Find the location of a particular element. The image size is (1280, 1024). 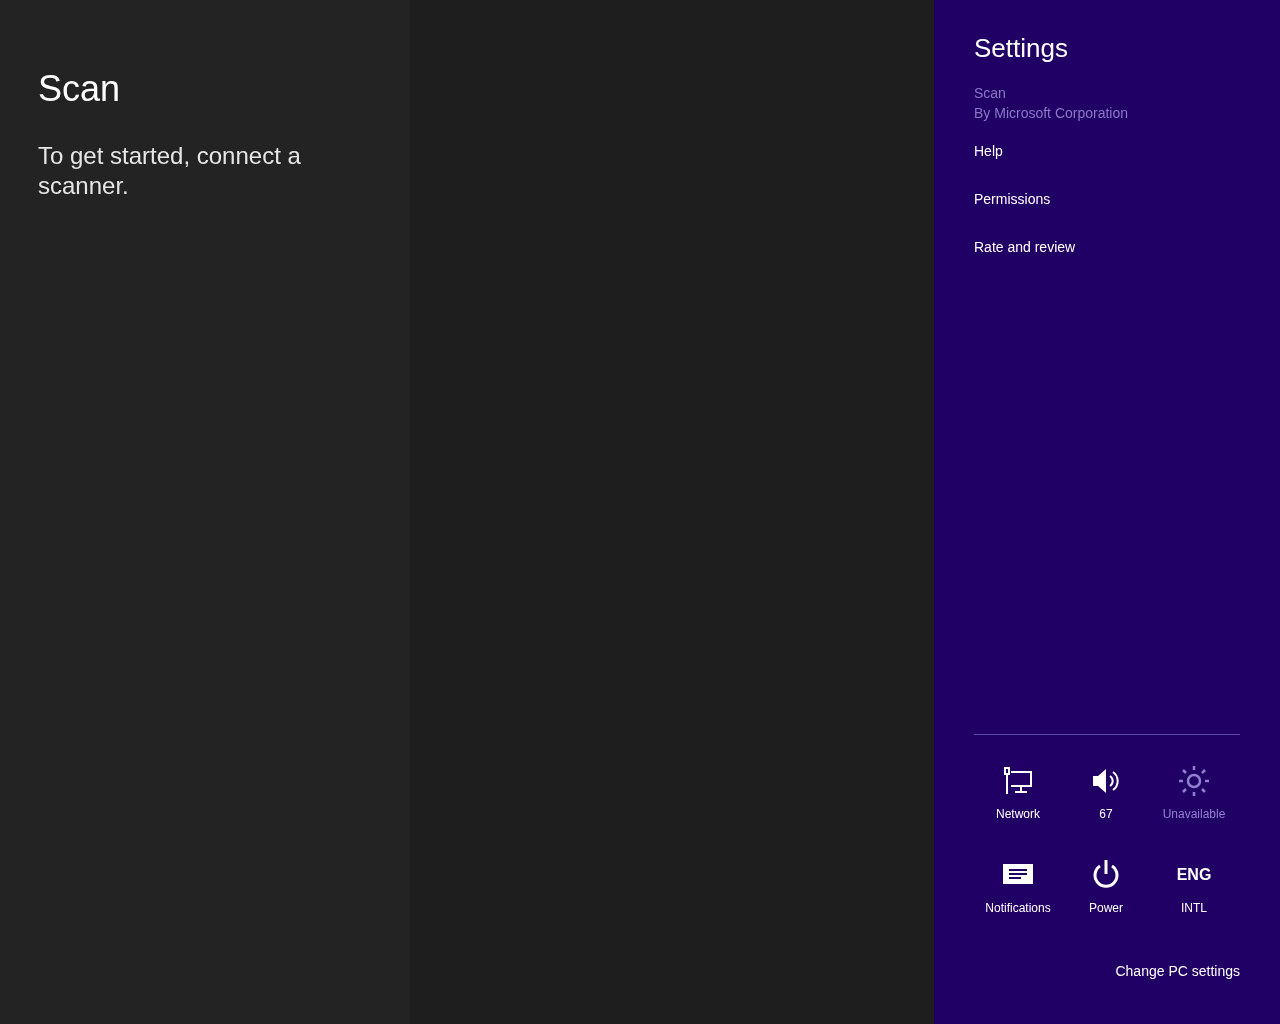

language-code: ENG is located at coordinates (1194, 875).